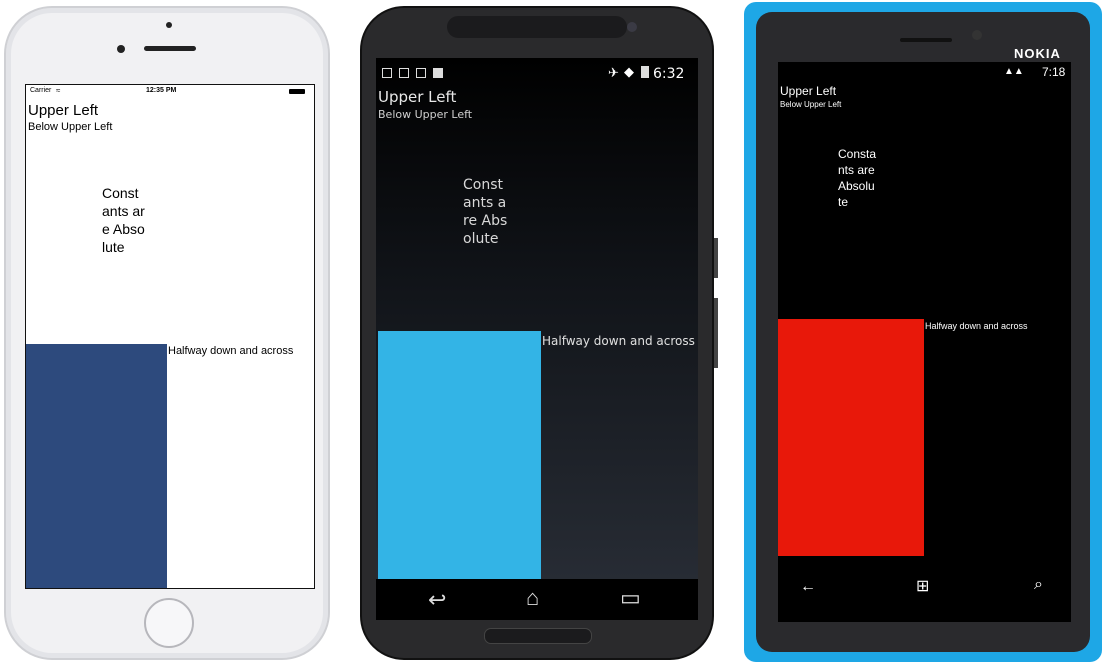  Describe the element at coordinates (613, 72) in the screenshot. I see `signal-icon: ✈` at that location.